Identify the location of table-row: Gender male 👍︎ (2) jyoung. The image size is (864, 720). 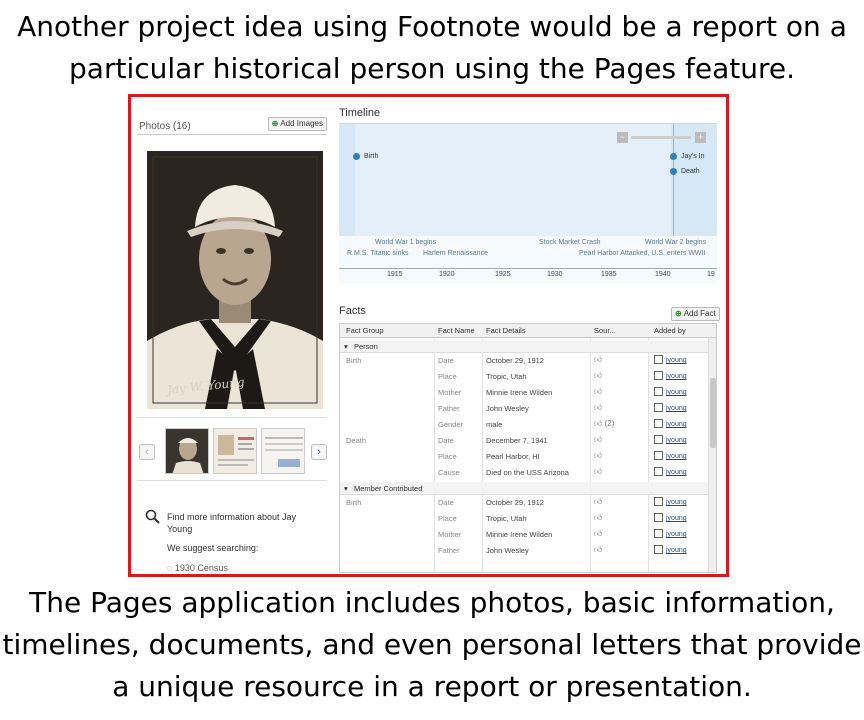
(525, 425).